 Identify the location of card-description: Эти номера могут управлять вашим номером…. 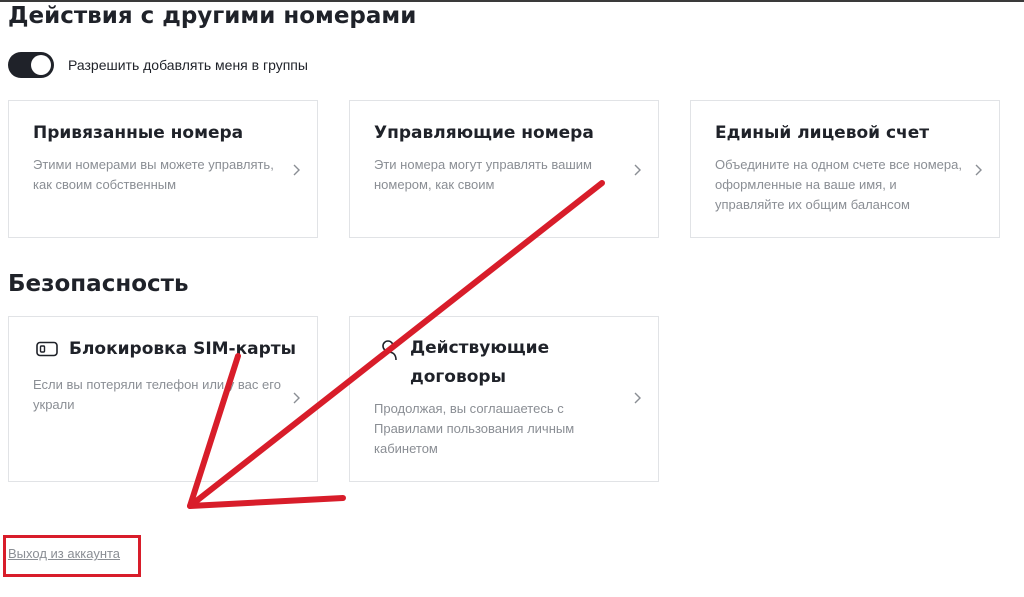
(483, 174).